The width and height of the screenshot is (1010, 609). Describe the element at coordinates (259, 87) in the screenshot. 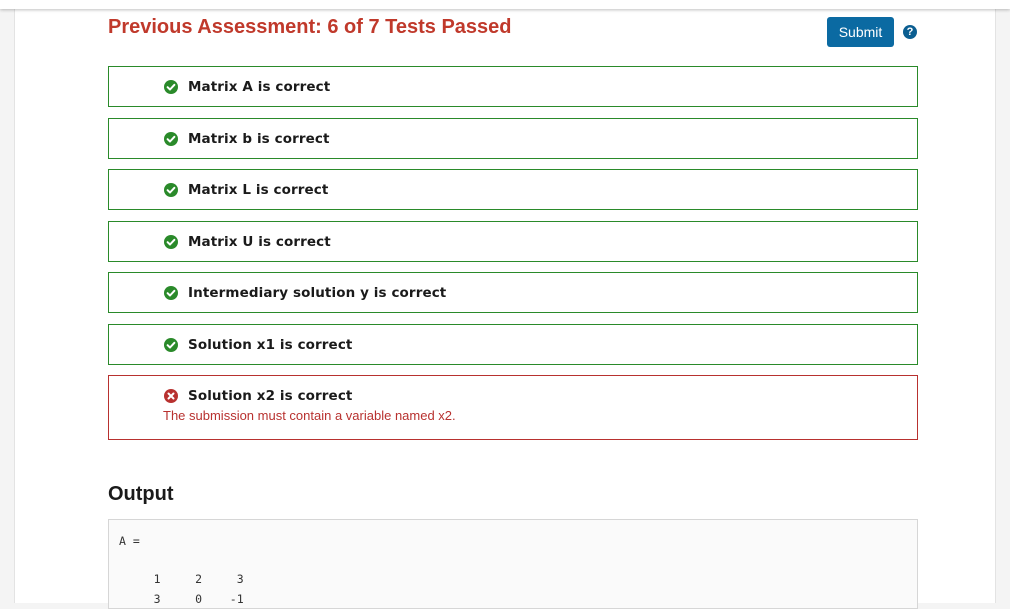

I see `test-label: Matrix A is correct` at that location.